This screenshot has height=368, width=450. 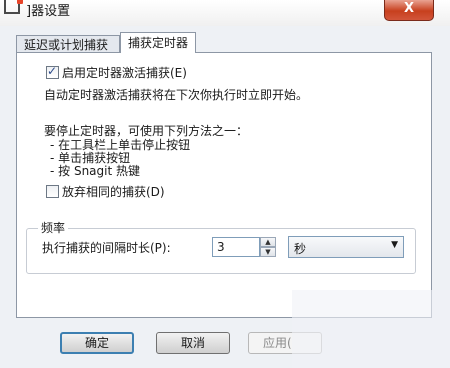 I want to click on window-title: ]器设置, so click(x=48, y=11).